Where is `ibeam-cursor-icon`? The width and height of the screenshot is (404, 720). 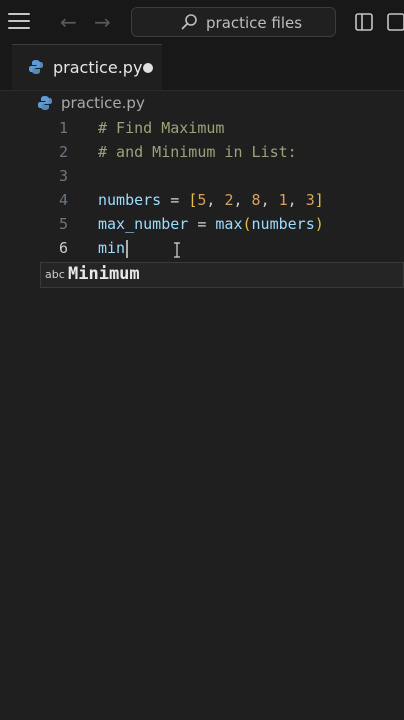 ibeam-cursor-icon is located at coordinates (177, 250).